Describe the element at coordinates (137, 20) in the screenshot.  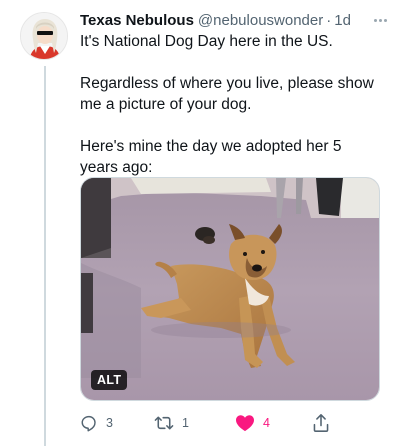
I see `author-name: Texas Nebulous` at that location.